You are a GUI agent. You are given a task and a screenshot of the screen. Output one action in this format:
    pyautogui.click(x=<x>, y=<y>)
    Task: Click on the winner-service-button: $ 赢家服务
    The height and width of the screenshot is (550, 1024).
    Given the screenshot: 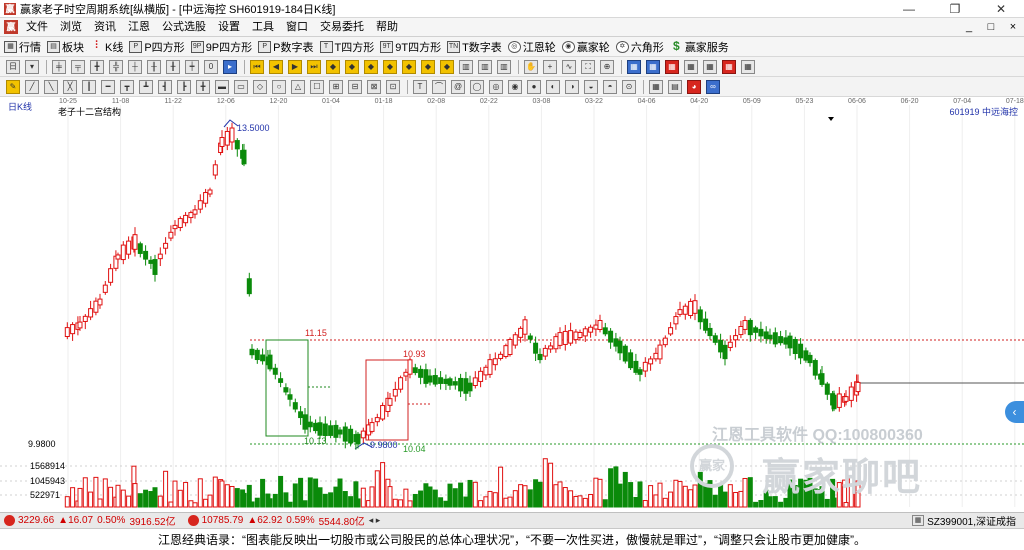 What is the action you would take?
    pyautogui.click(x=699, y=47)
    